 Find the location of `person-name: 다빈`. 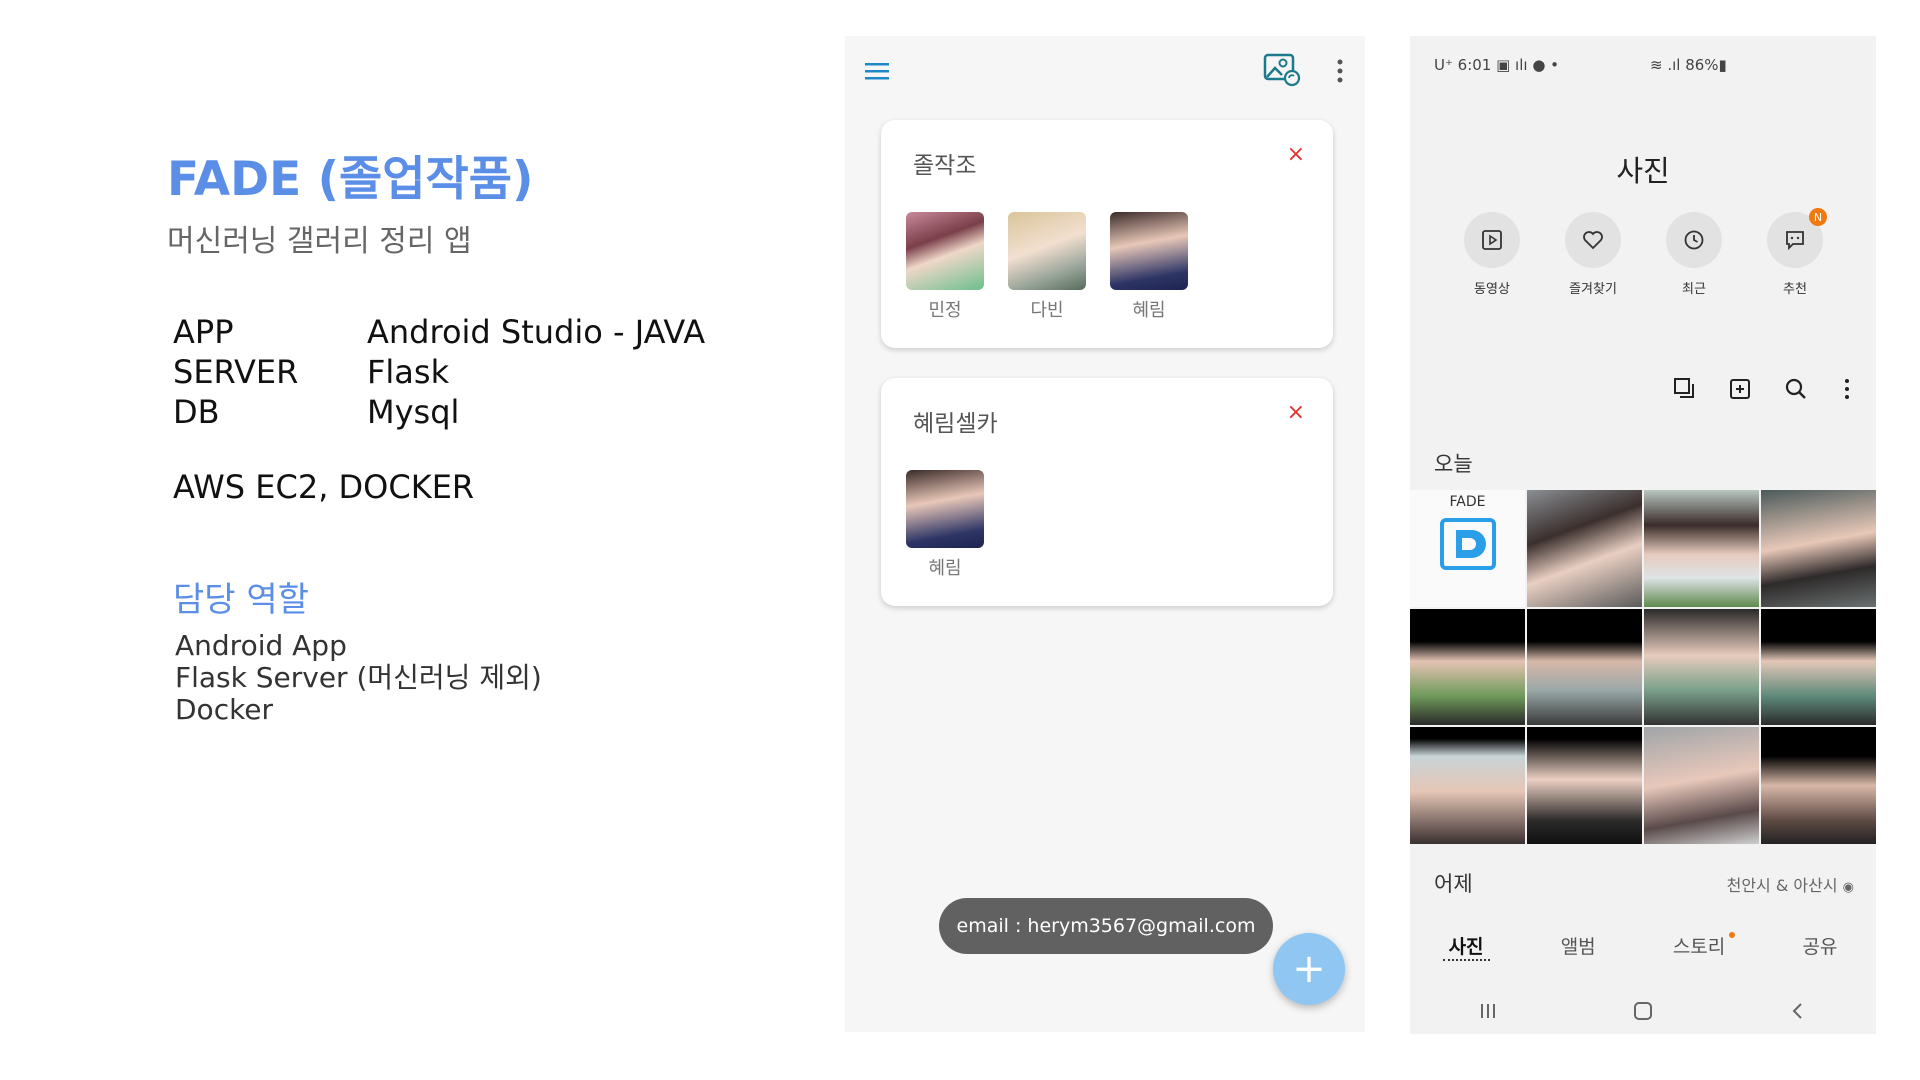

person-name: 다빈 is located at coordinates (1047, 310).